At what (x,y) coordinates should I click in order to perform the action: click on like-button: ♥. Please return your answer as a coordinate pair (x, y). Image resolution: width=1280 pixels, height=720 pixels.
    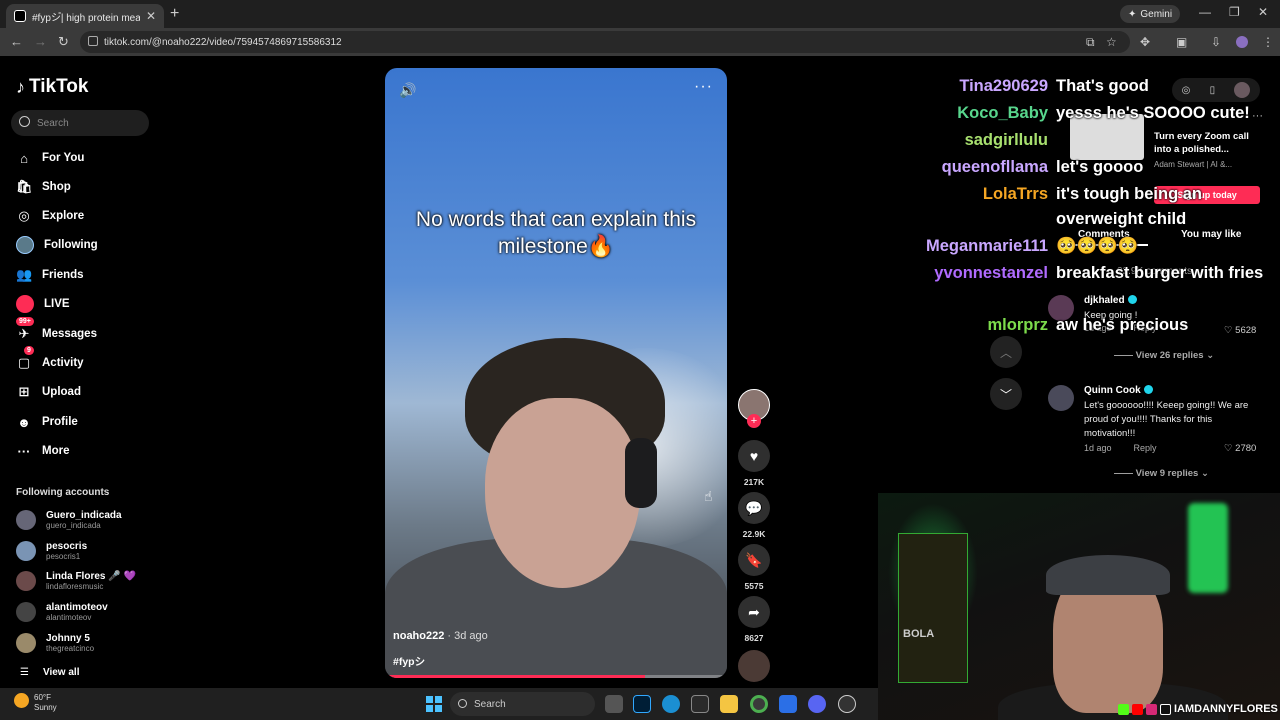
    Looking at the image, I should click on (754, 456).